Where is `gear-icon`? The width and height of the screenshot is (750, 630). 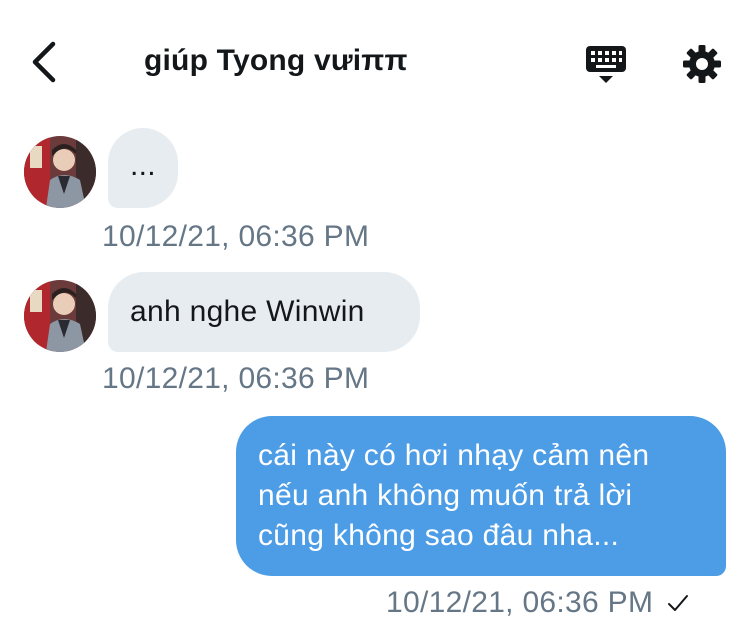
gear-icon is located at coordinates (702, 64).